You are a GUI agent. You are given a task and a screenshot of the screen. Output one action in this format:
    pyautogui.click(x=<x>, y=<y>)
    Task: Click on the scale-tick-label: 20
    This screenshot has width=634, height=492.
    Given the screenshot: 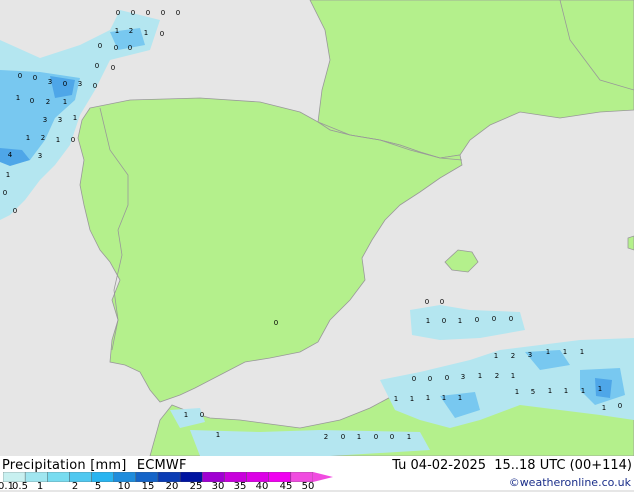 What is the action you would take?
    pyautogui.click(x=172, y=486)
    